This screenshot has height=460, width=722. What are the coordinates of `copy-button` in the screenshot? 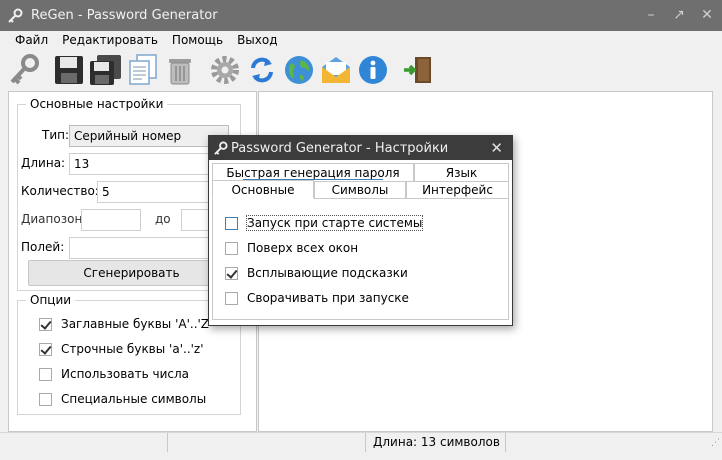 It's located at (143, 70).